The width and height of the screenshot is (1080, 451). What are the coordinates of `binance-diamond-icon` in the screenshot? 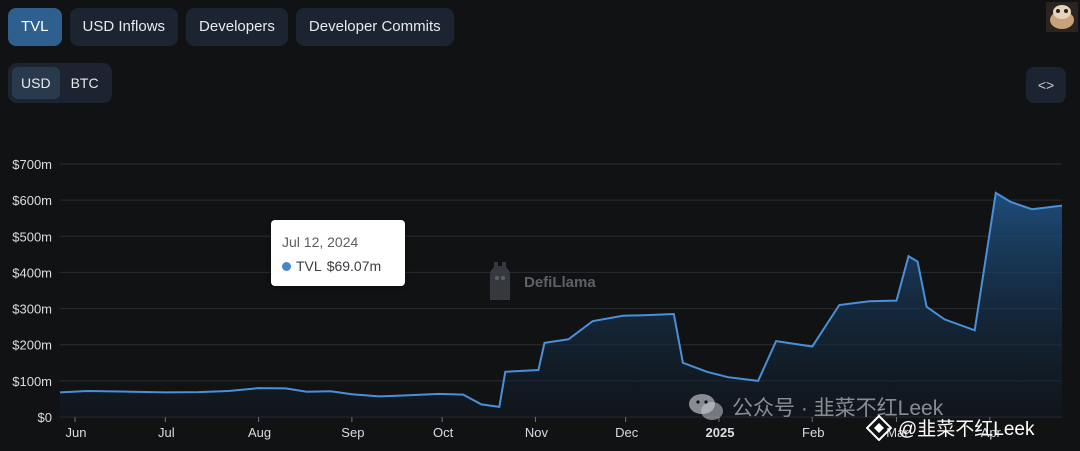 It's located at (879, 427).